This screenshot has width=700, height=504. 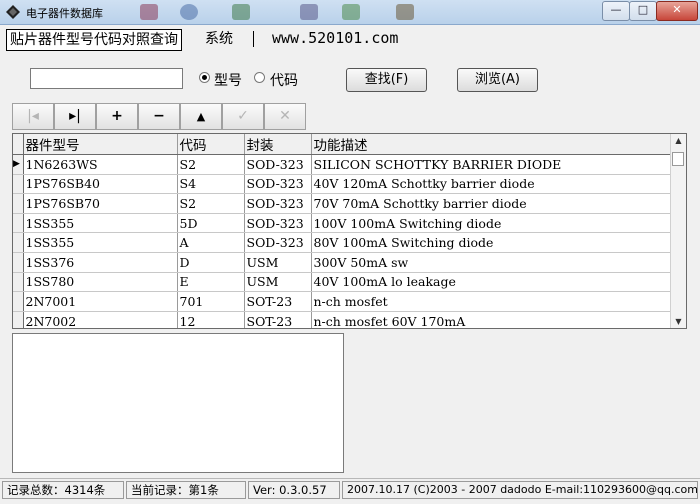 I want to click on cell-code: 701, so click(x=211, y=301).